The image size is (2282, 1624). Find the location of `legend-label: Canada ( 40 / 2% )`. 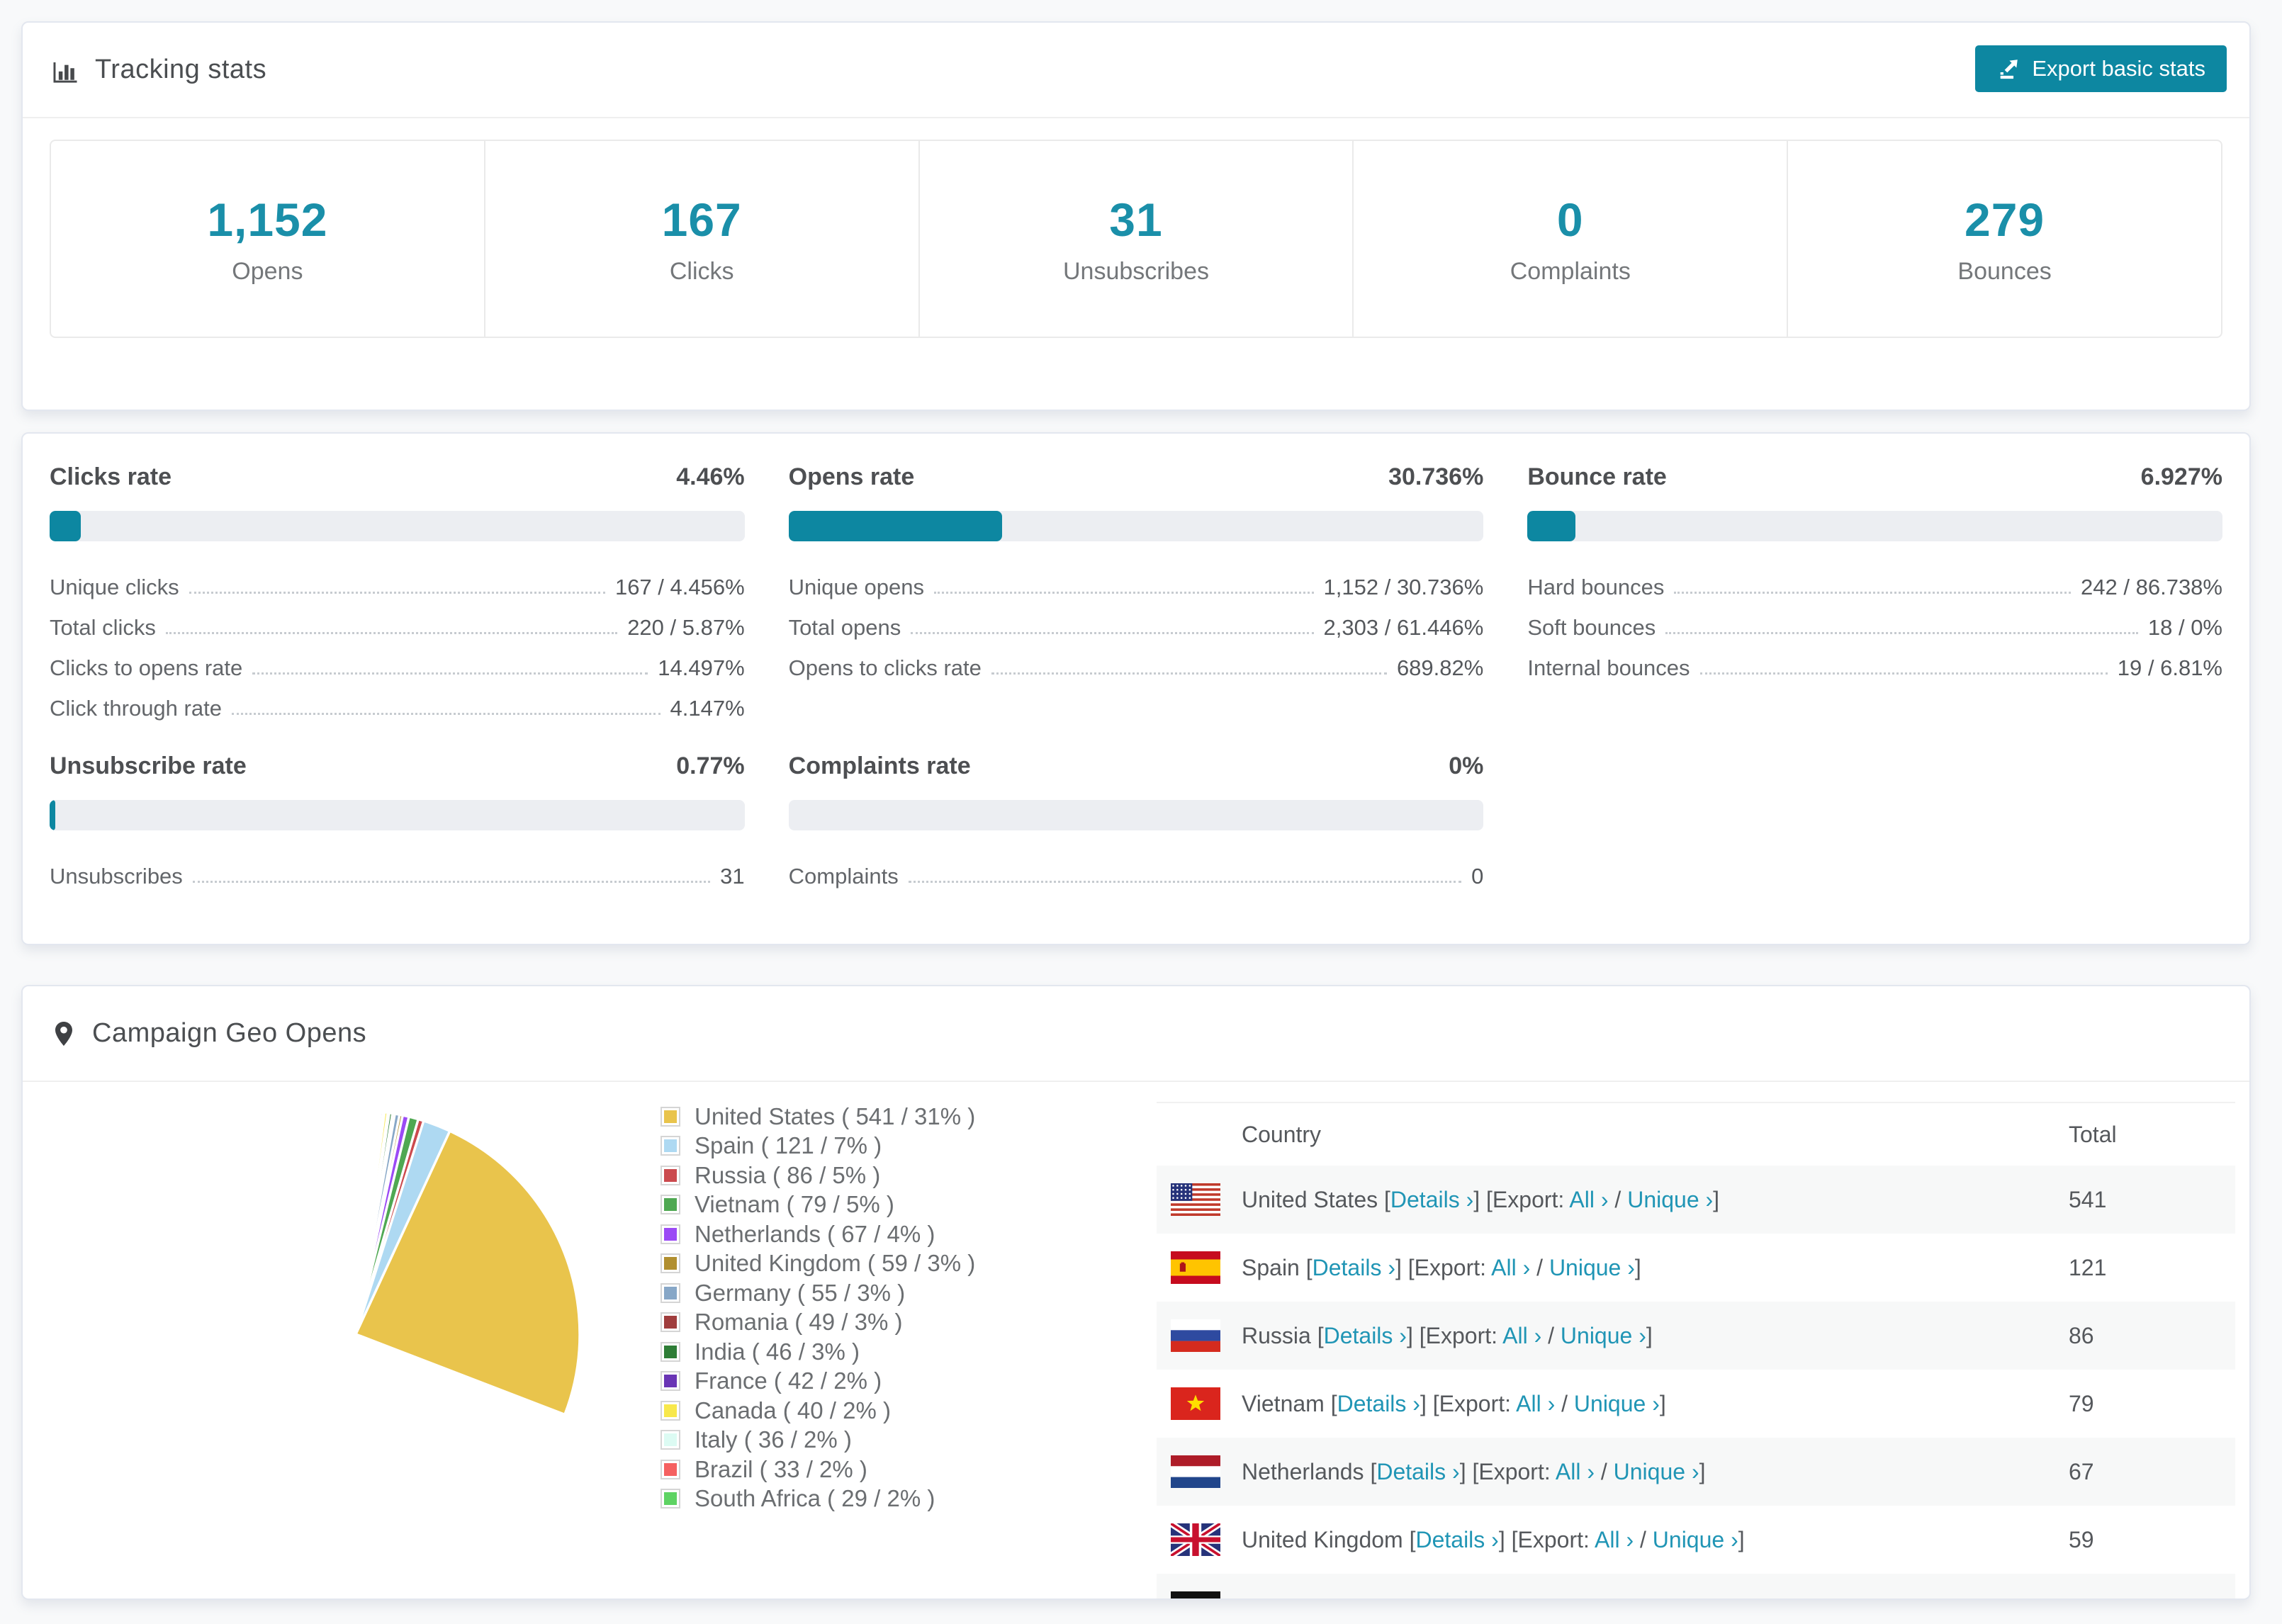

legend-label: Canada ( 40 / 2% ) is located at coordinates (793, 1410).